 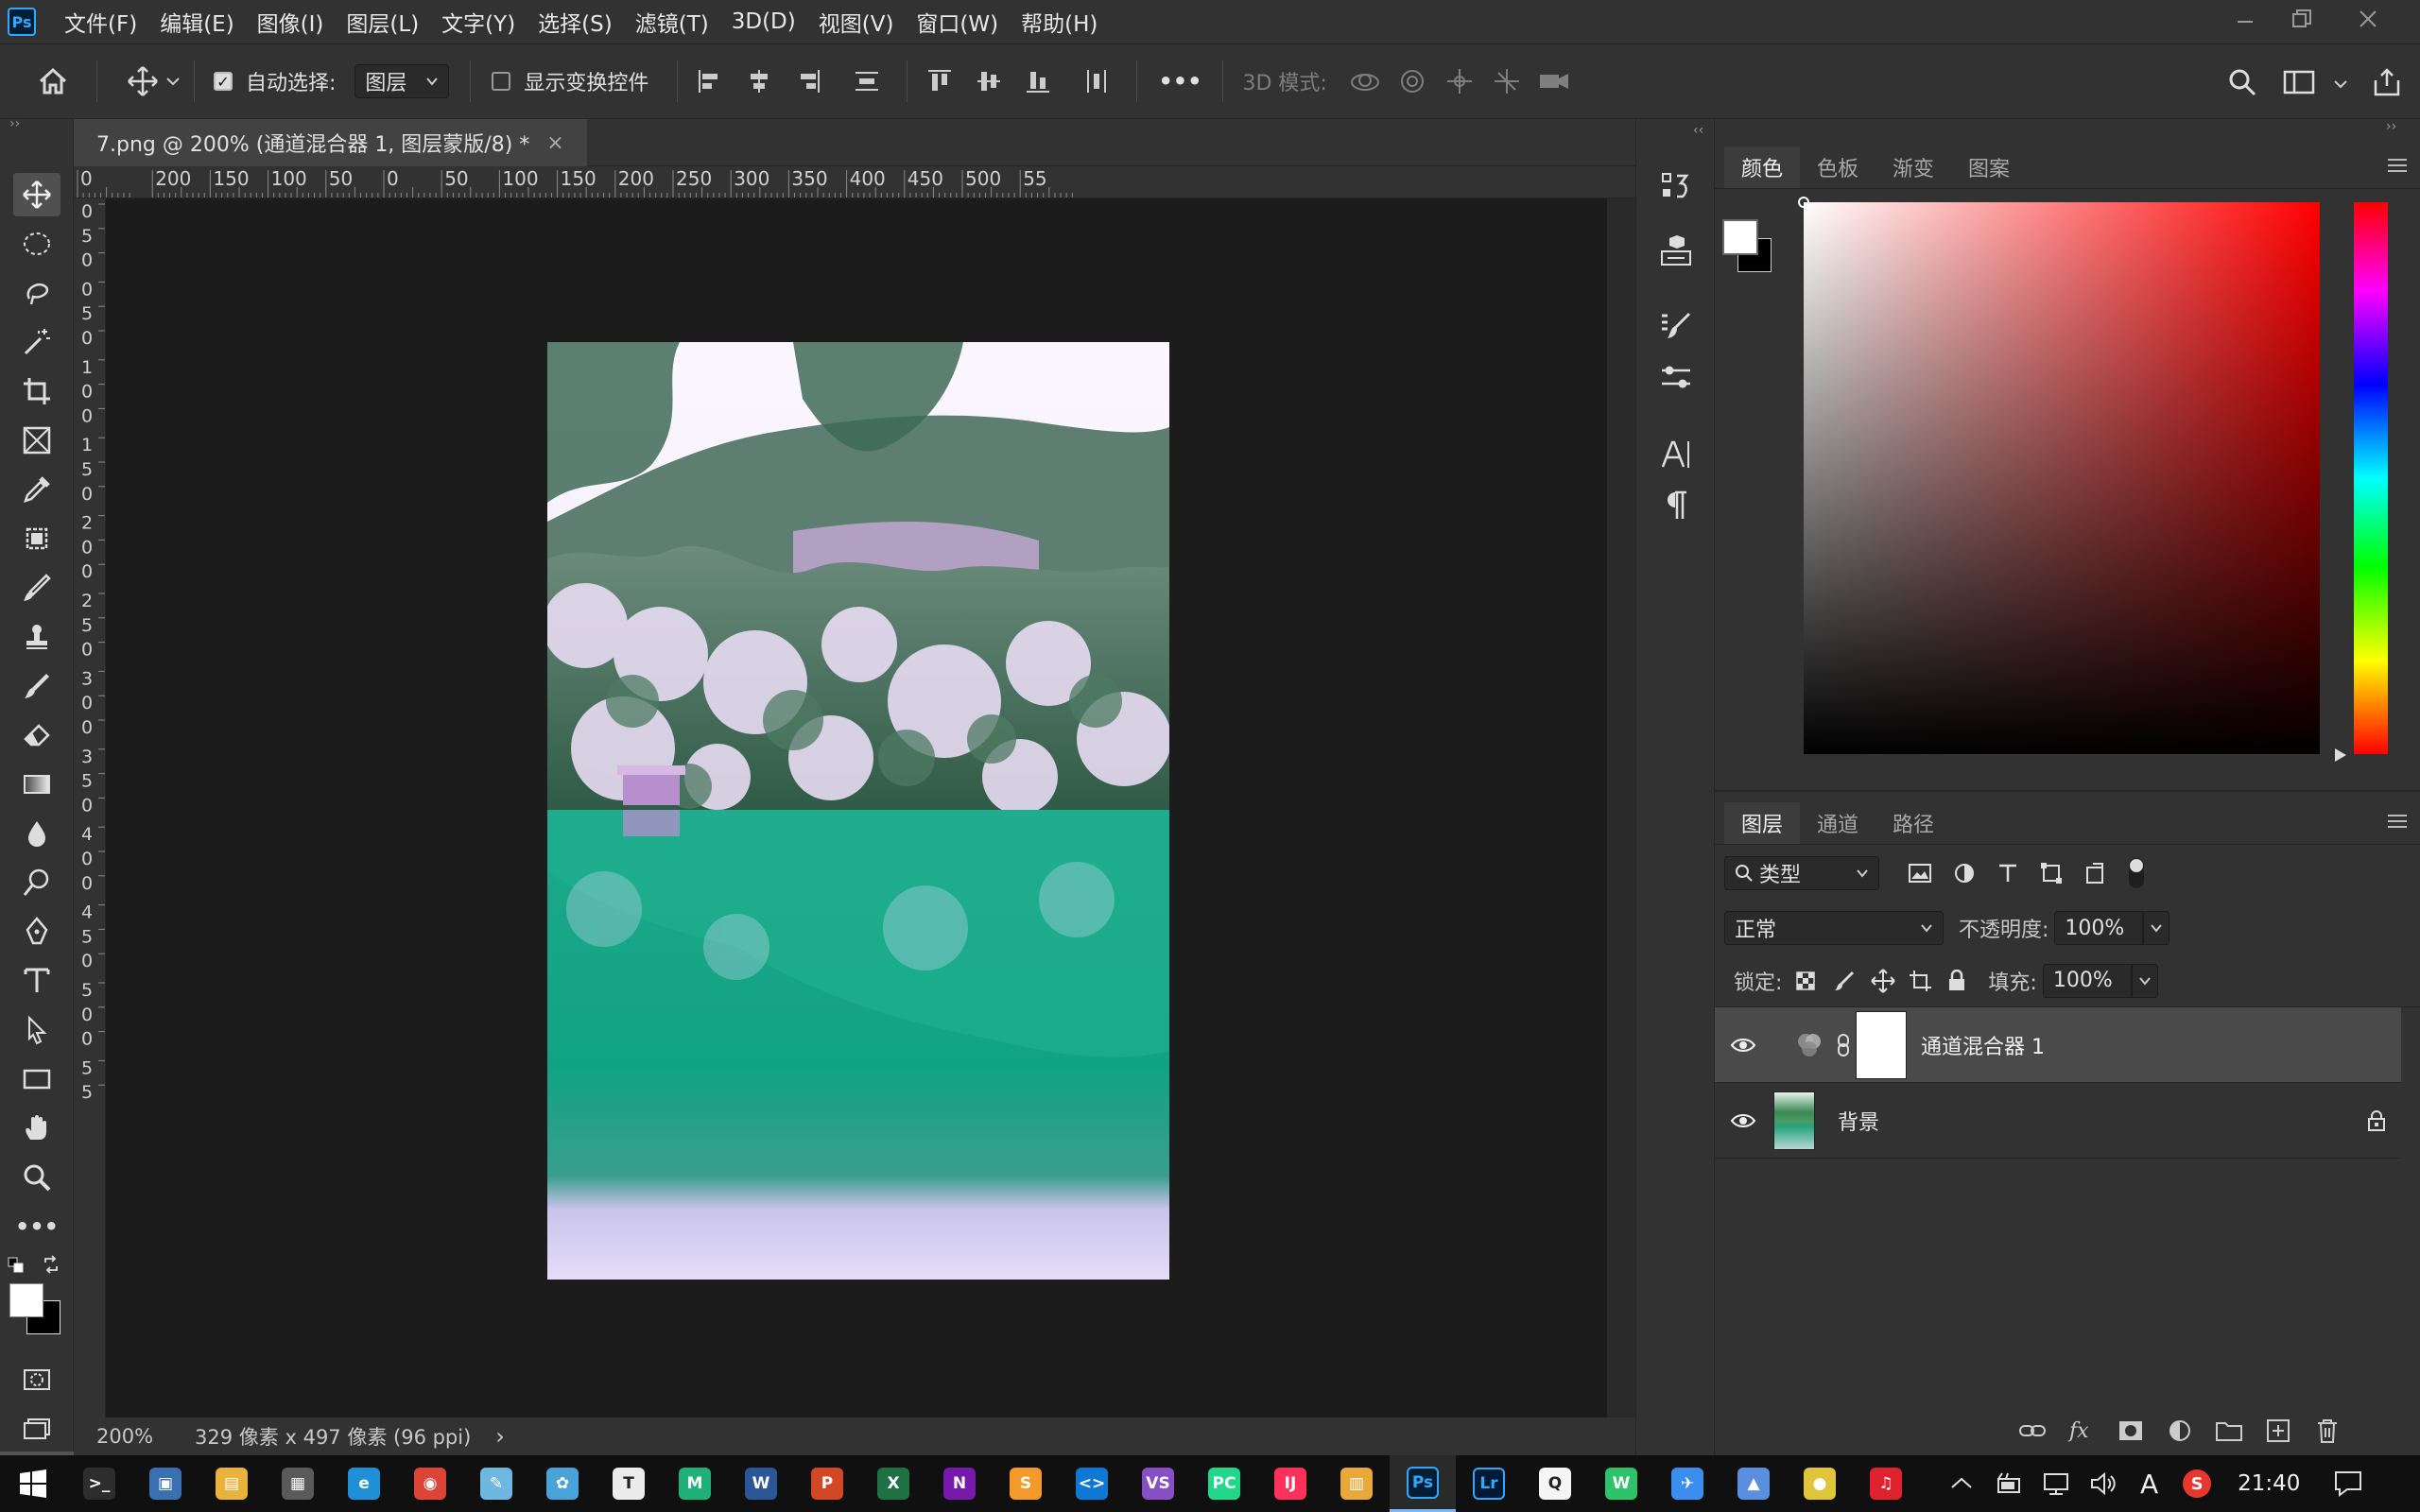 I want to click on battery-icon, so click(x=2009, y=1483).